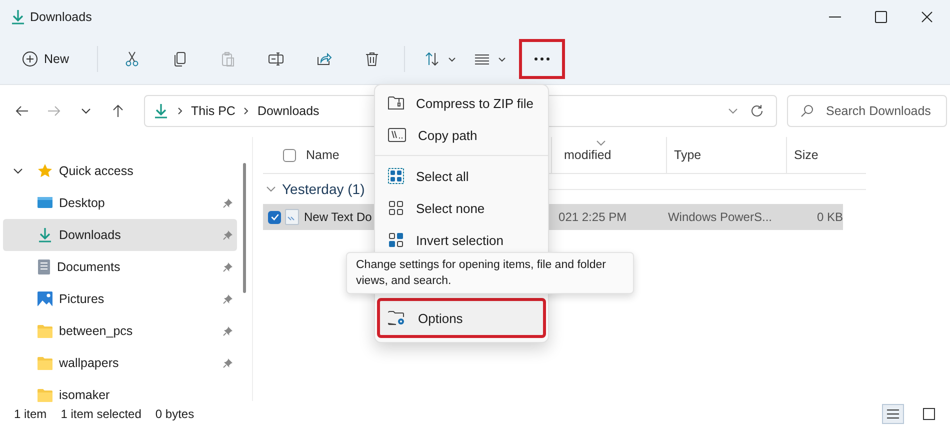 The width and height of the screenshot is (950, 427). I want to click on table-cell: 021 2:25 PM, so click(592, 217).